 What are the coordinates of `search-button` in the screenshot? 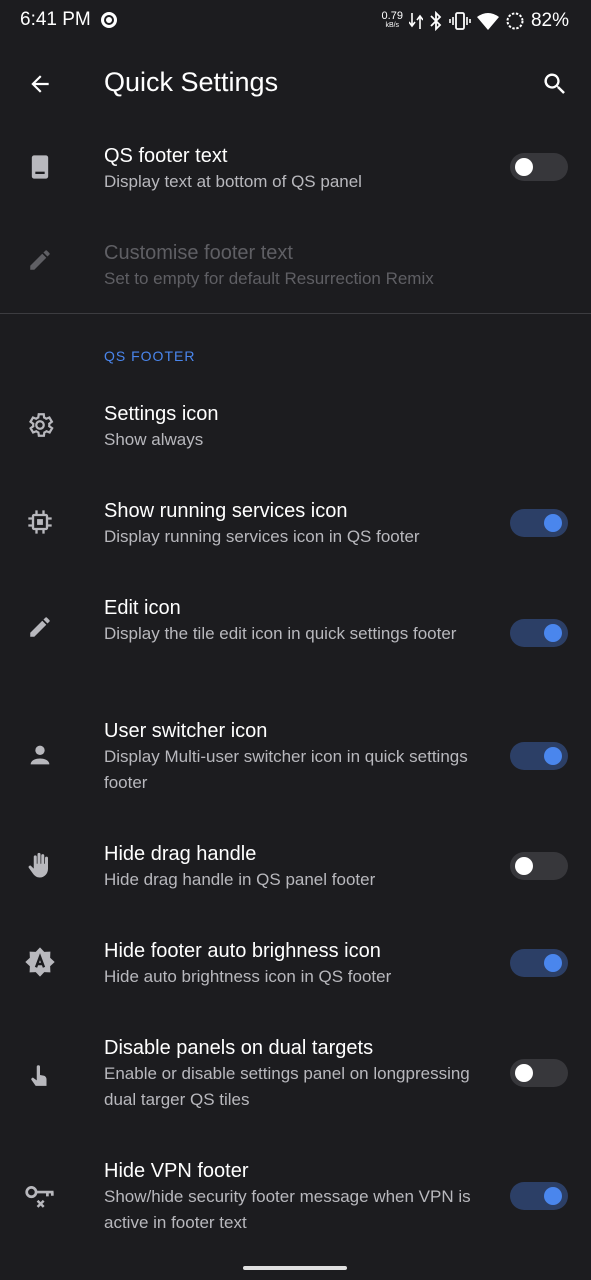 It's located at (555, 84).